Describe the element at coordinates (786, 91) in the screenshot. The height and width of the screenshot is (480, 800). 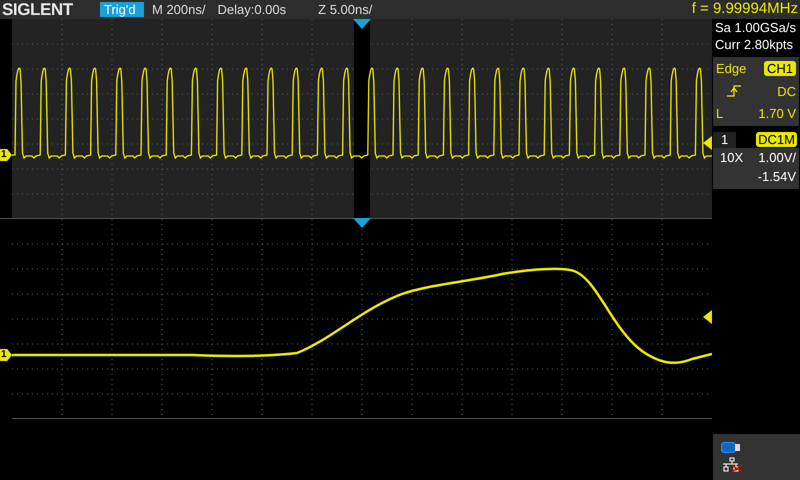
I see `trigger-coupling: DC` at that location.